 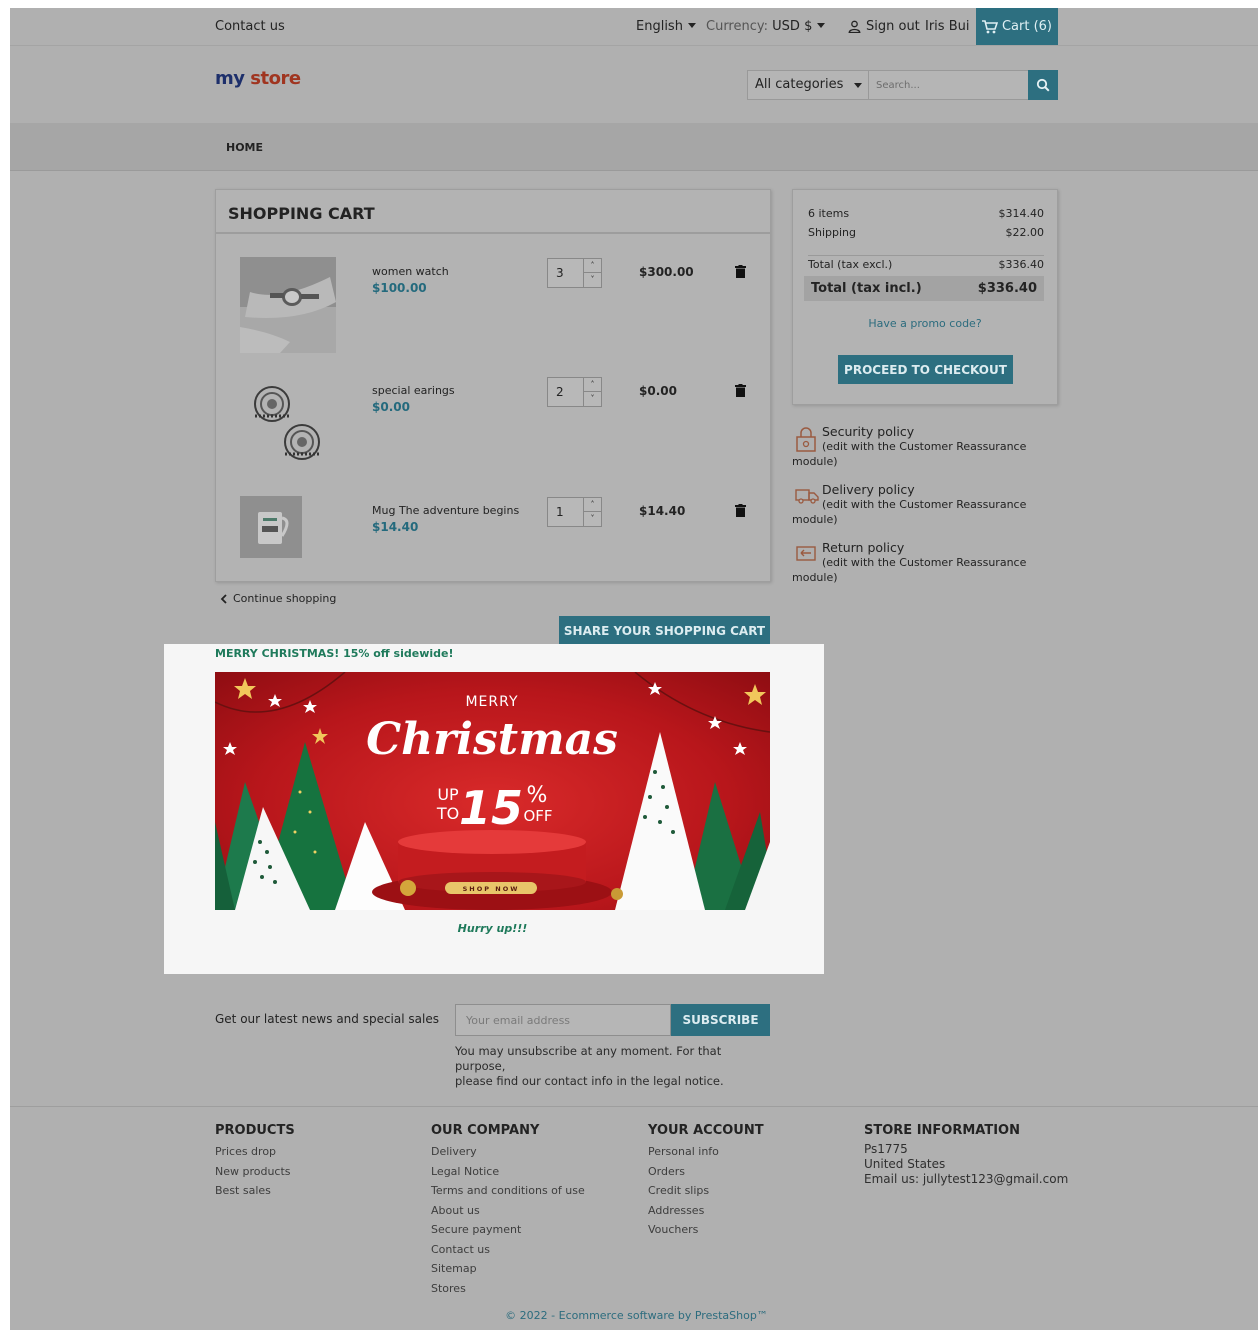 What do you see at coordinates (691, 25) in the screenshot?
I see `caret-down-icon` at bounding box center [691, 25].